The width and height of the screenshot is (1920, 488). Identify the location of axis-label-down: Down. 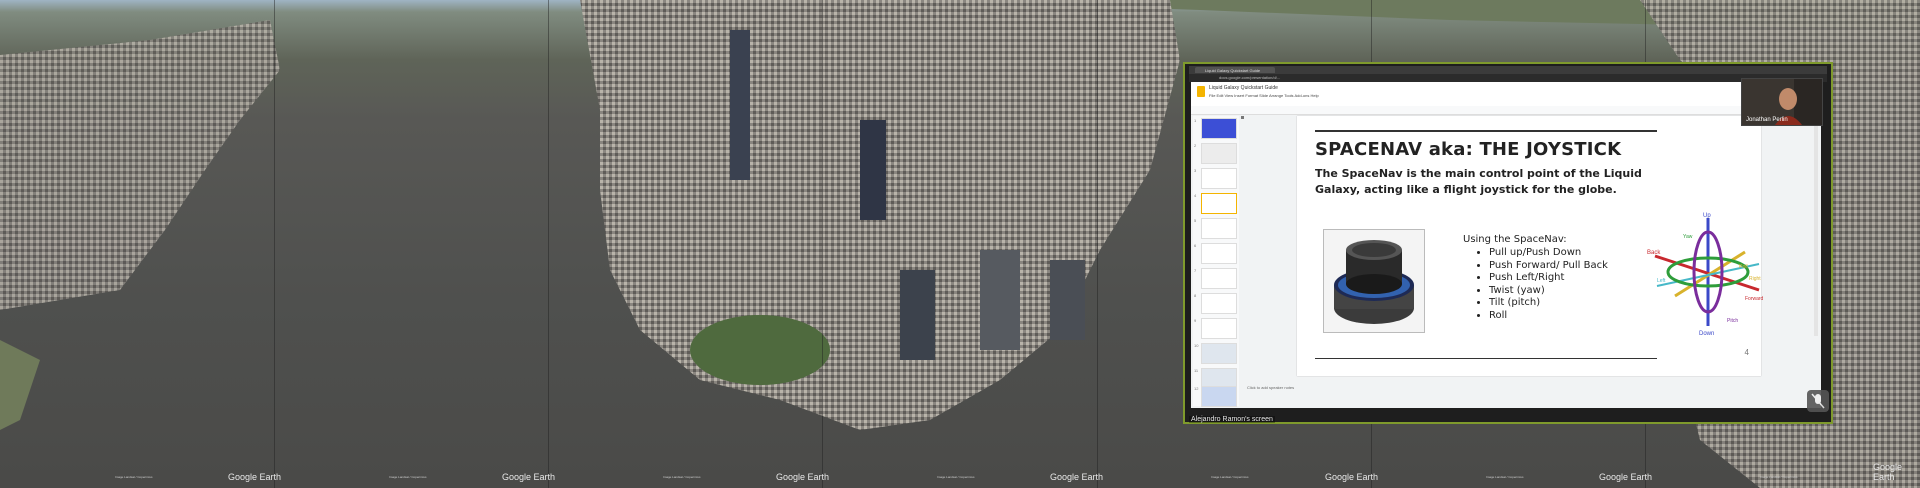
(1706, 334).